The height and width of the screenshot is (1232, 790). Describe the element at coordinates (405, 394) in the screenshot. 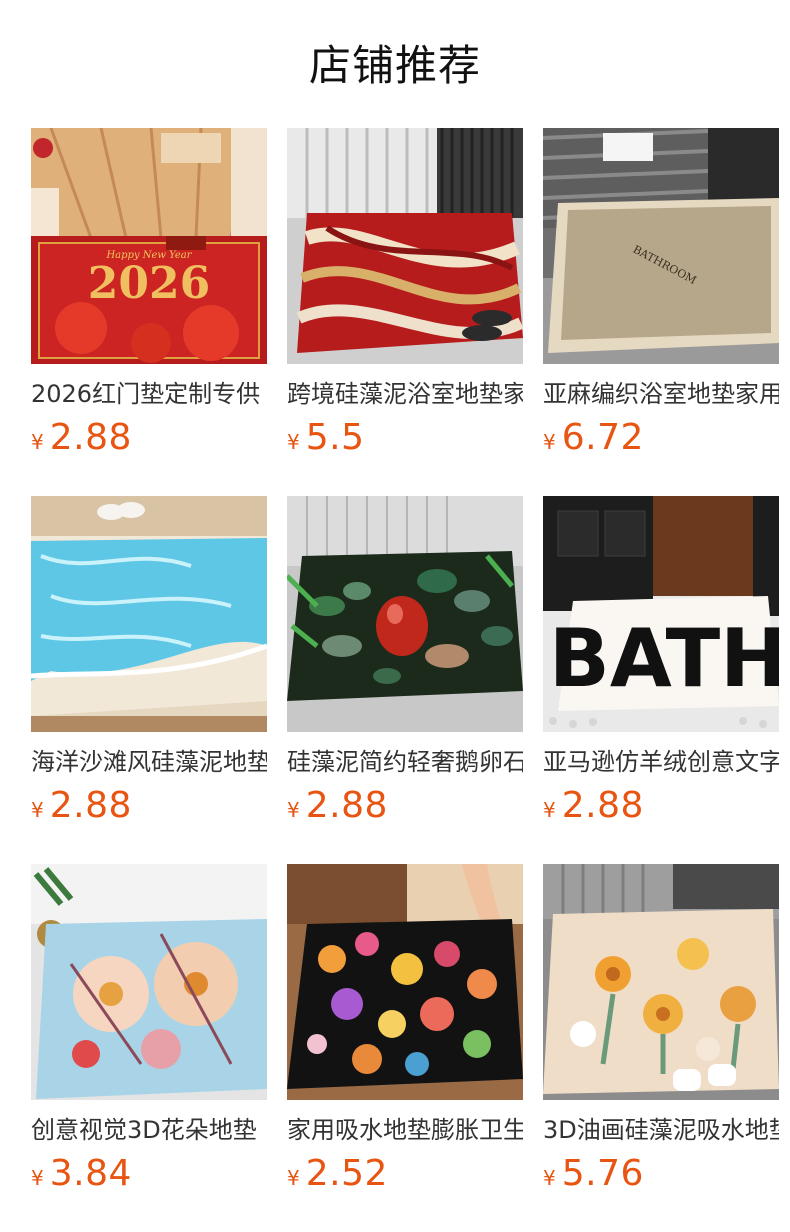

I see `product-name: 跨境硅藻泥浴室地垫家用` at that location.